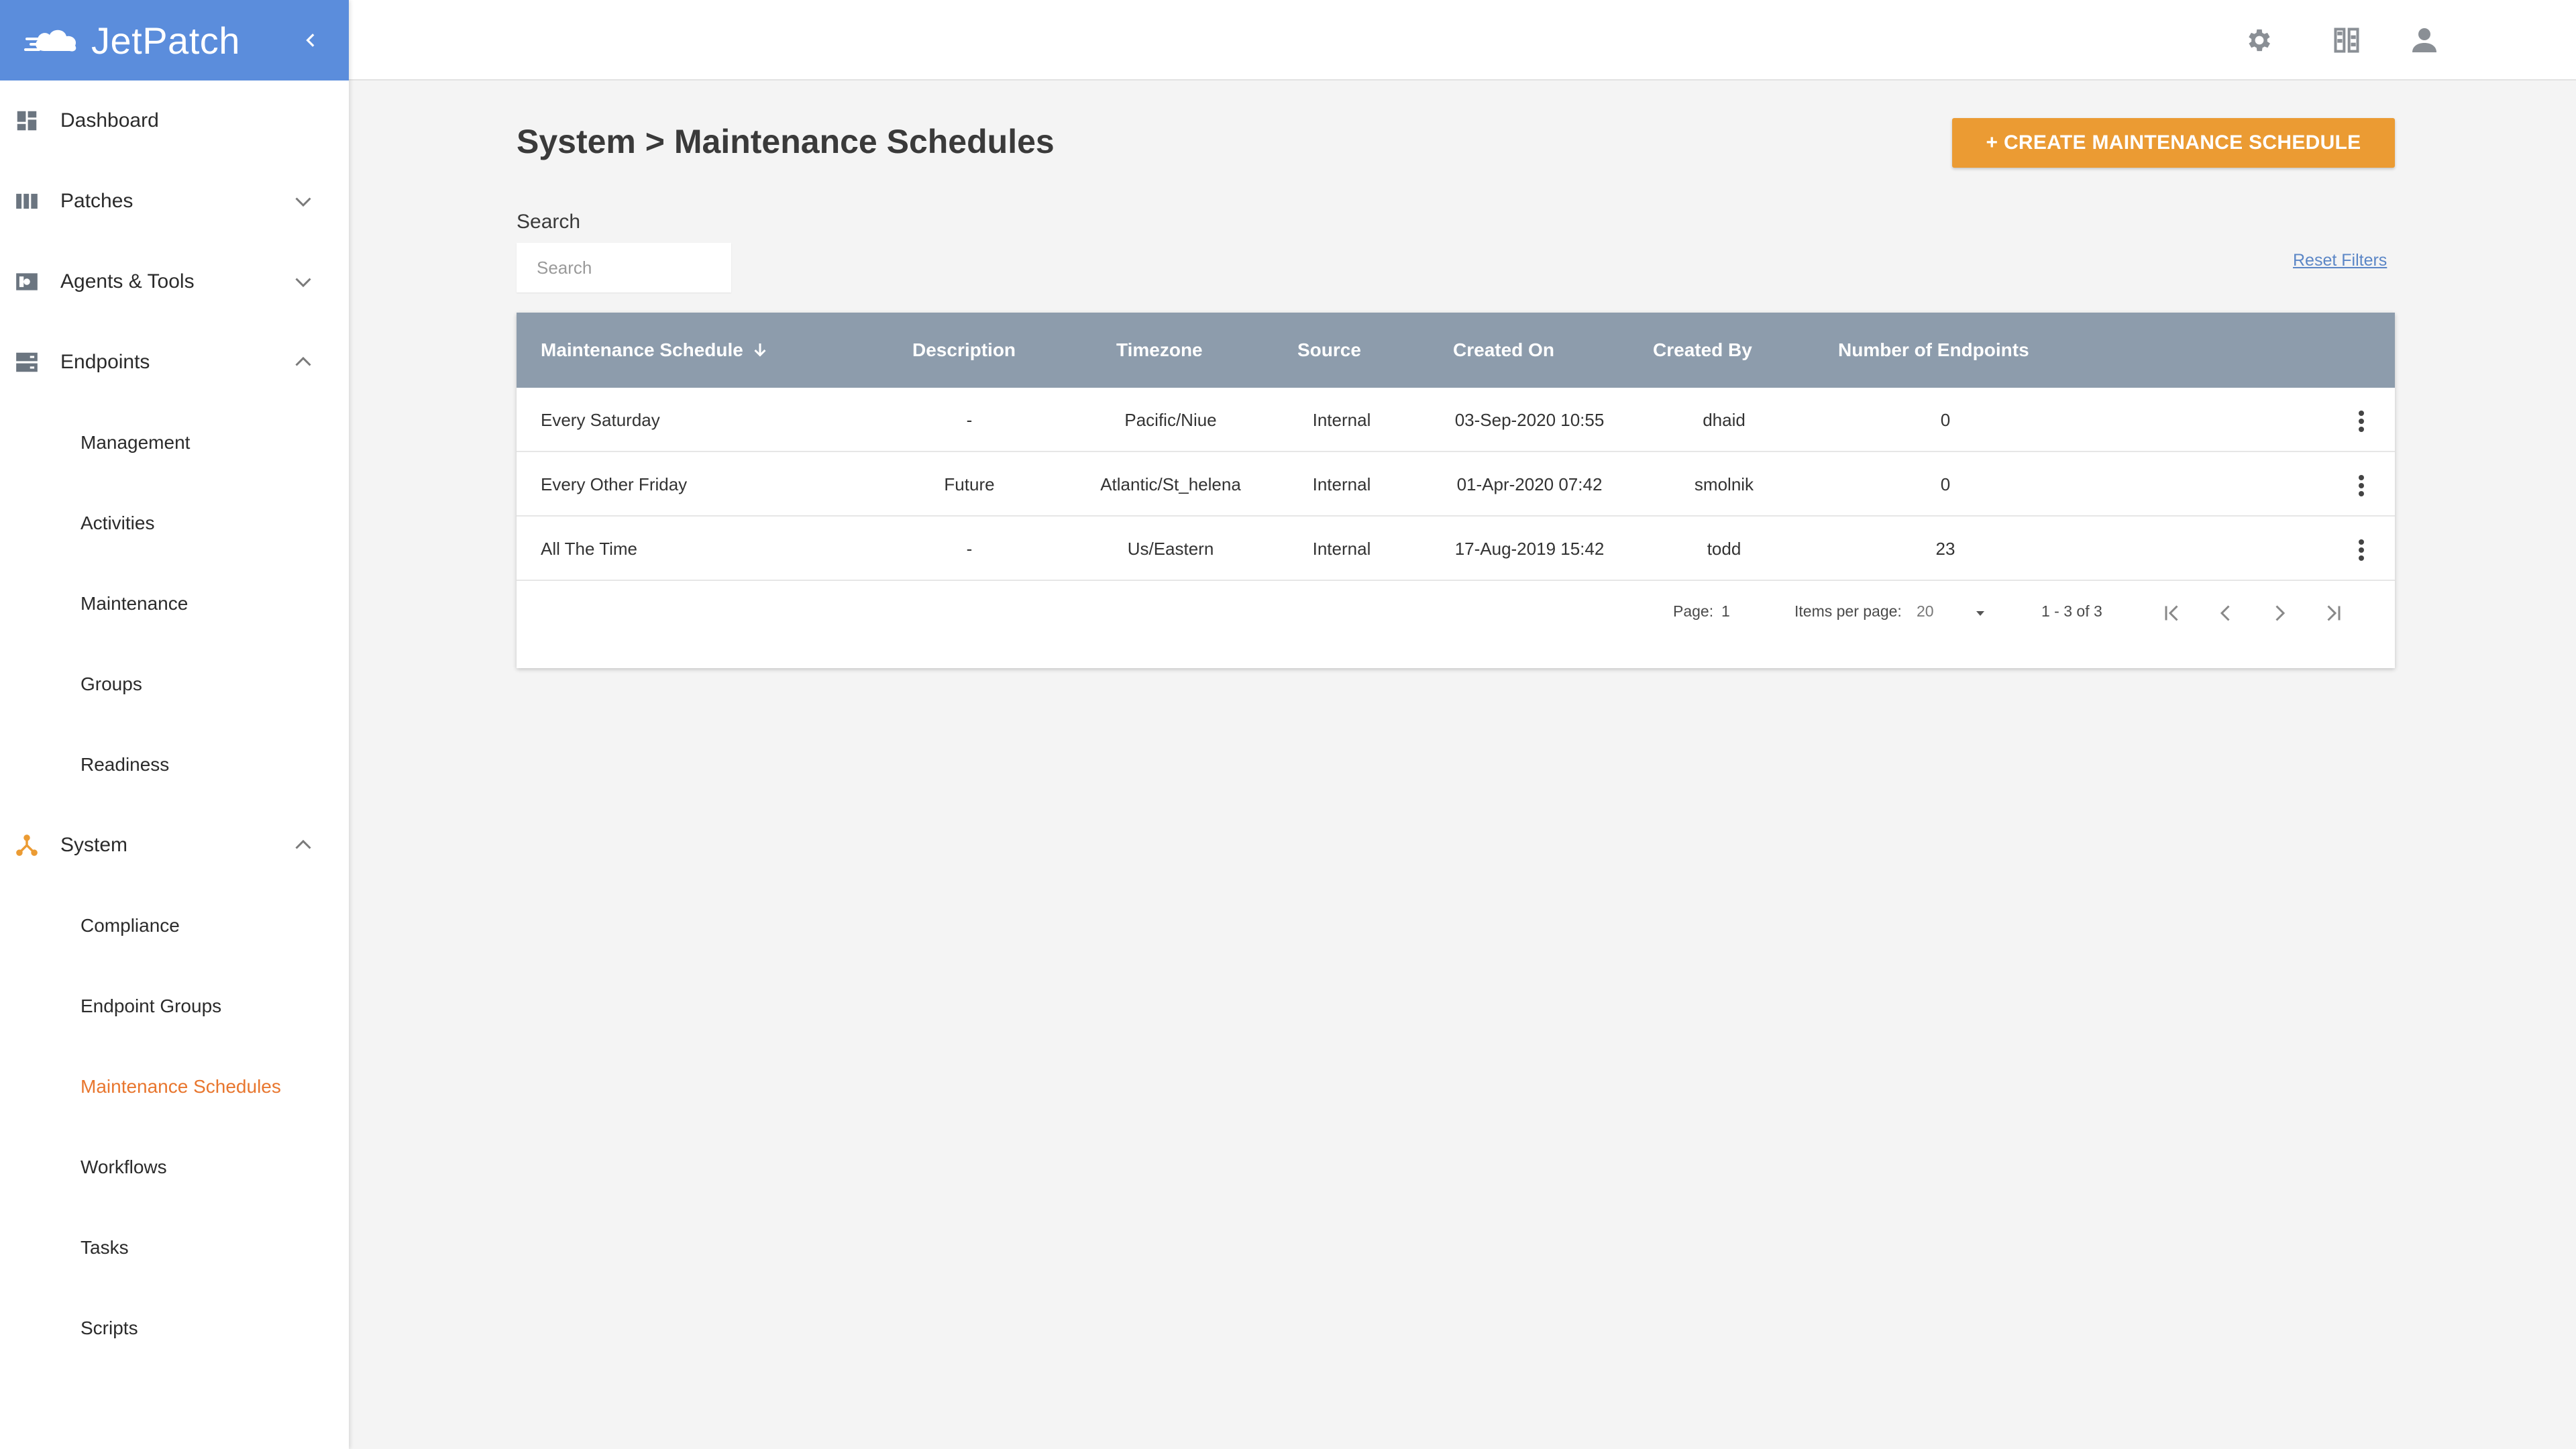 Image resolution: width=2576 pixels, height=1449 pixels. I want to click on columns-icon, so click(26, 201).